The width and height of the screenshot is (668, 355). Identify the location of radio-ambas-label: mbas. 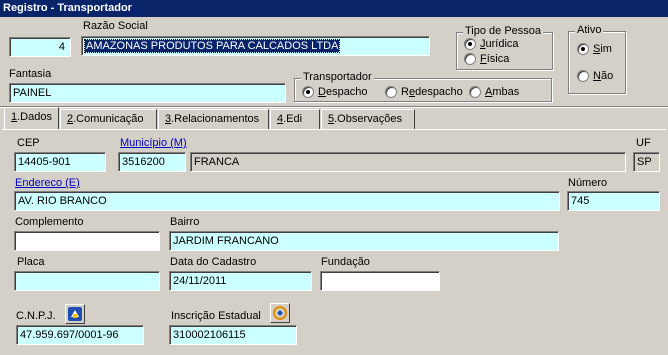
(506, 92).